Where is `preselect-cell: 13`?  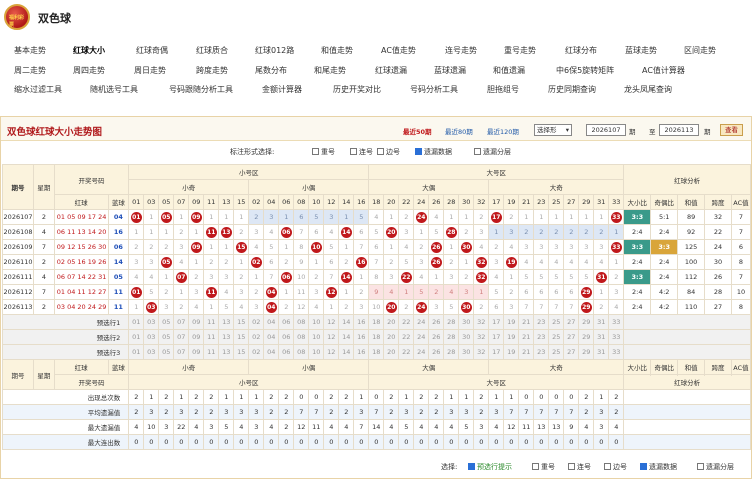 preselect-cell: 13 is located at coordinates (226, 352).